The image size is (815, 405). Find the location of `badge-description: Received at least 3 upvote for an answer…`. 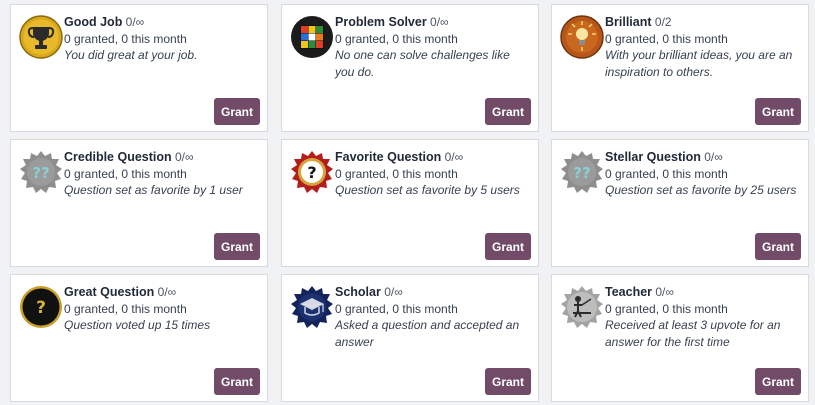

badge-description: Received at least 3 upvote for an answer… is located at coordinates (693, 333).